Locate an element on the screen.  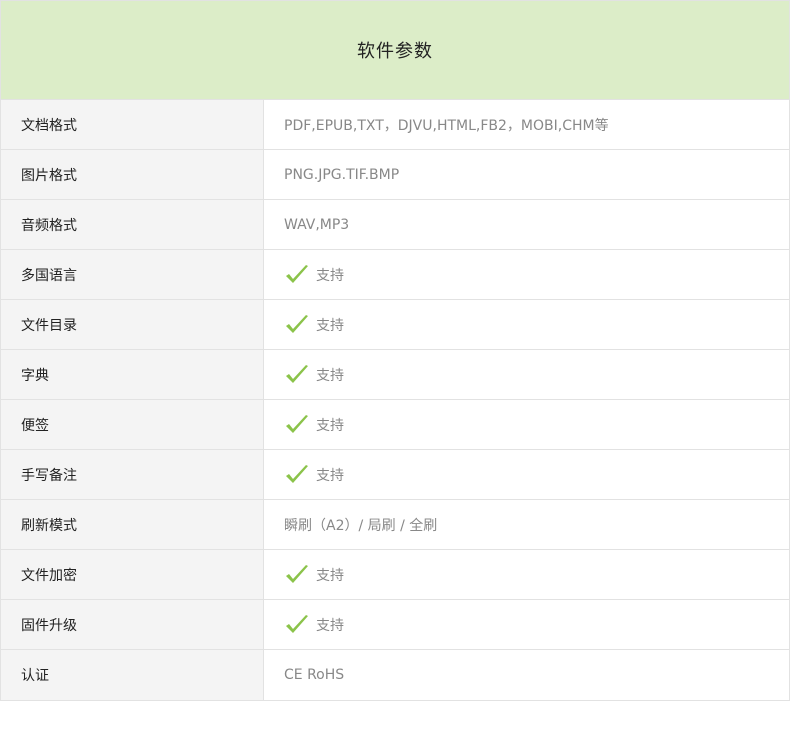
table-row: 固件升级 支持 is located at coordinates (395, 625).